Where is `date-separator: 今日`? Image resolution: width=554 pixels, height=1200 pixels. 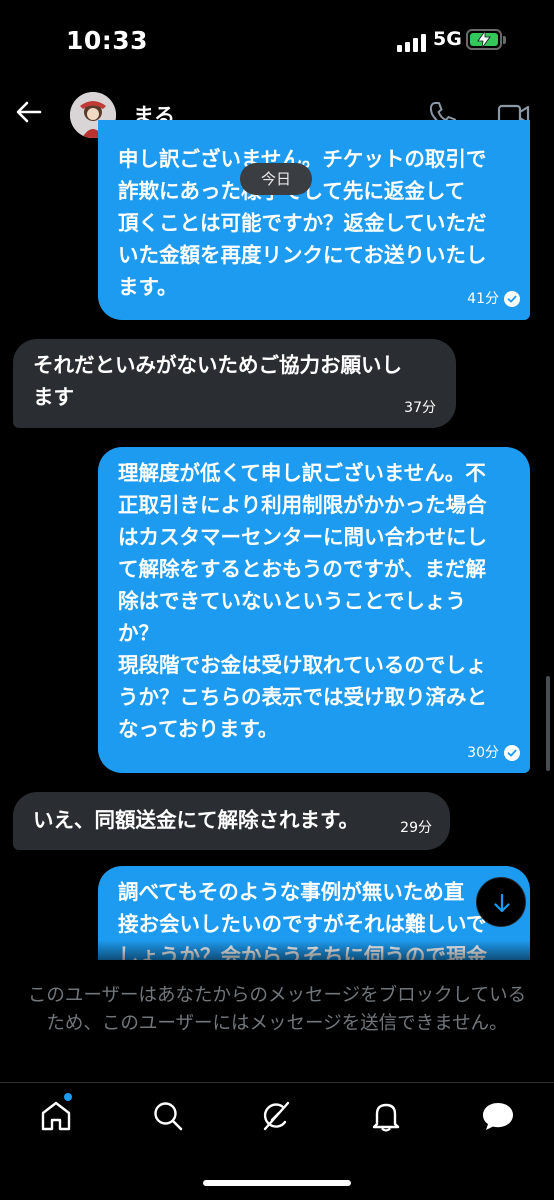 date-separator: 今日 is located at coordinates (276, 179).